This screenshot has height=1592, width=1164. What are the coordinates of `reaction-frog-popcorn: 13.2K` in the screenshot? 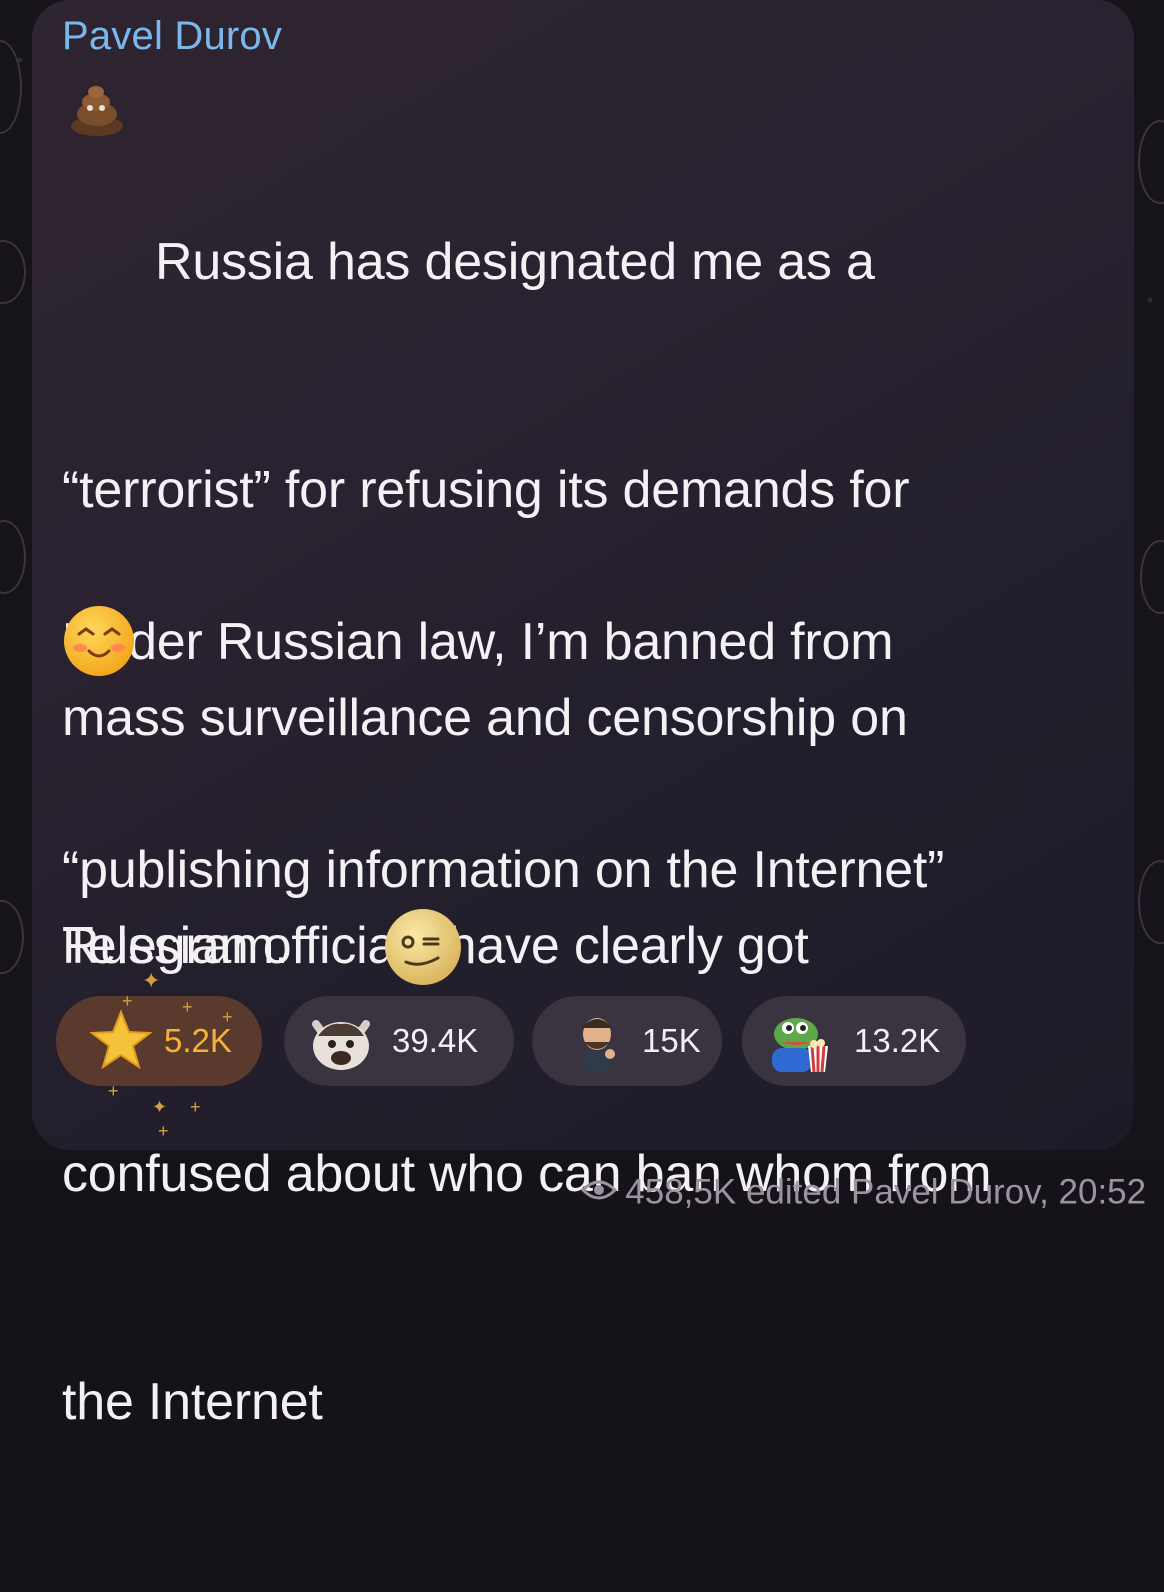 It's located at (854, 1041).